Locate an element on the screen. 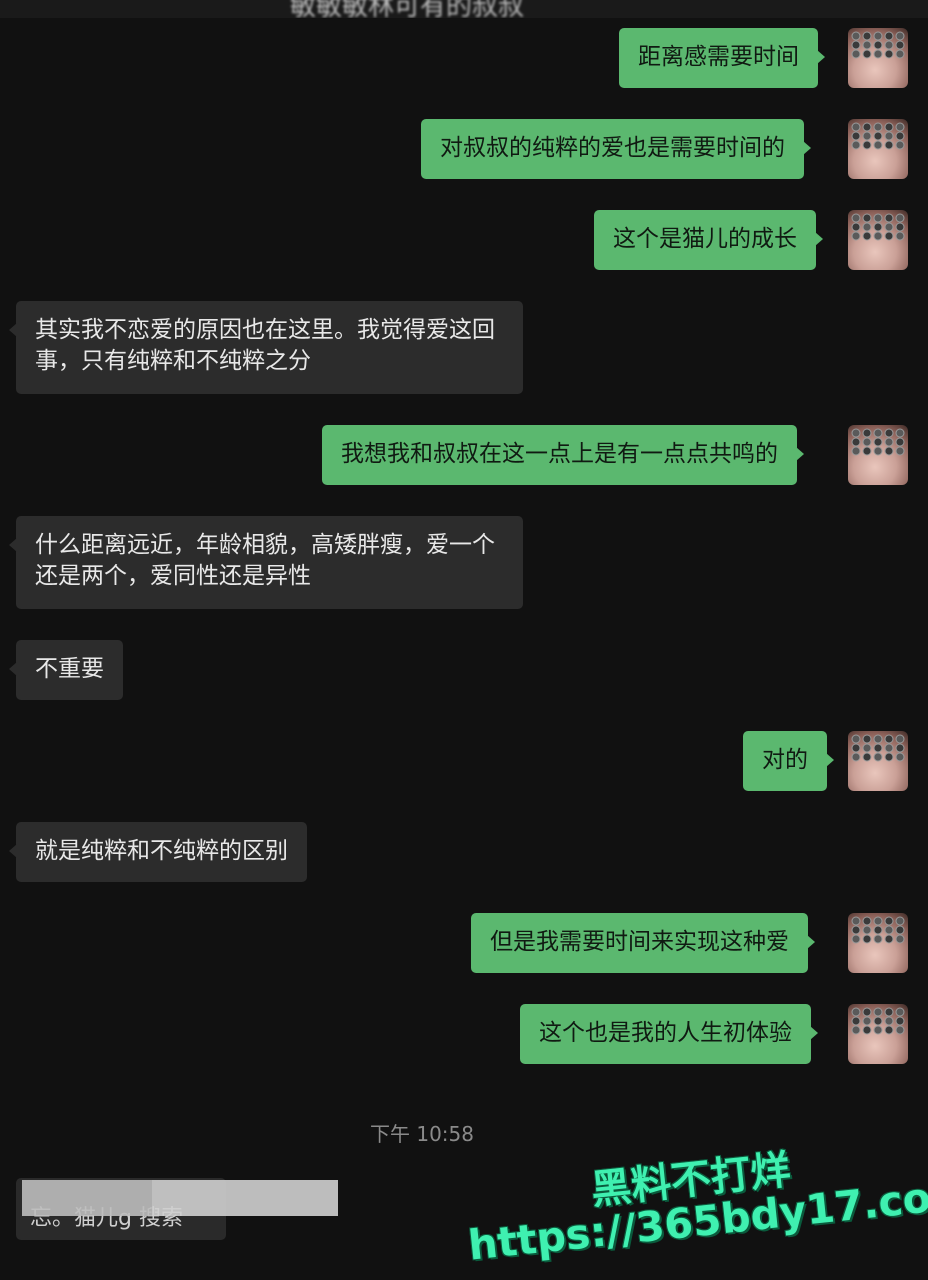  message-bubble-outgoing: 距离感需要时间 is located at coordinates (722, 58).